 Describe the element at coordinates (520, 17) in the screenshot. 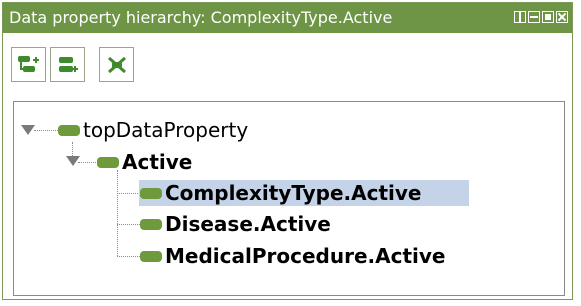

I see `view-icon` at that location.